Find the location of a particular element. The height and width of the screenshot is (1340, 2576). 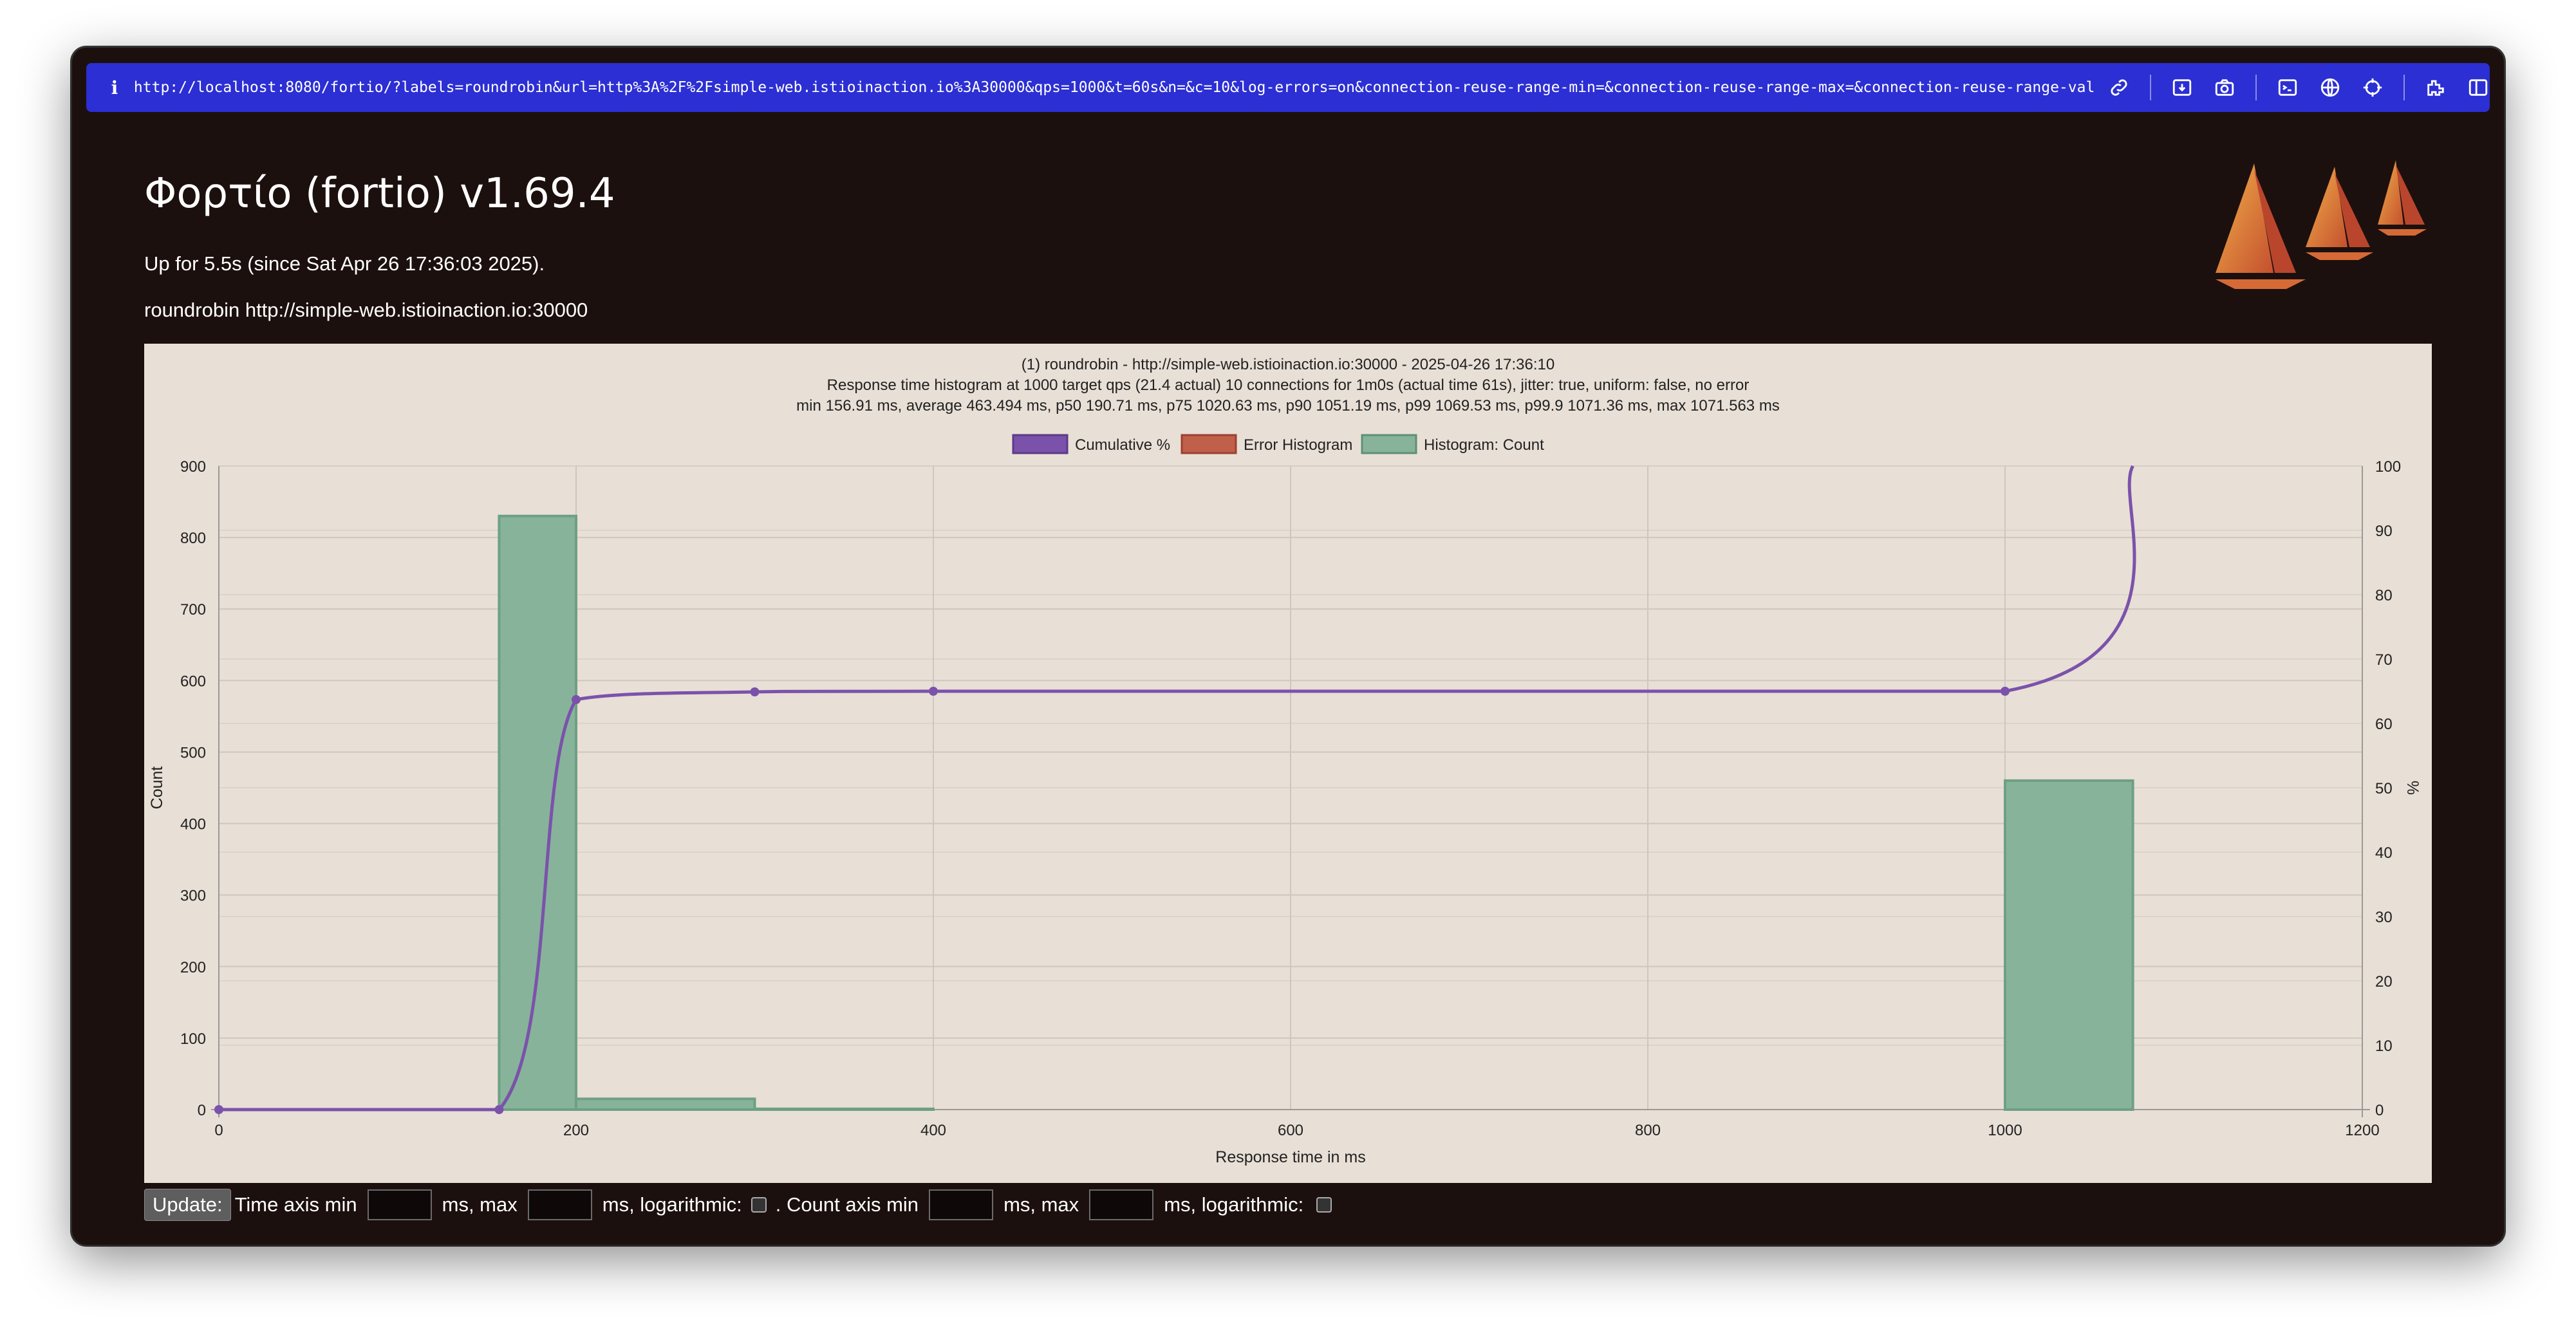

address-bar-actions is located at coordinates (2298, 87).